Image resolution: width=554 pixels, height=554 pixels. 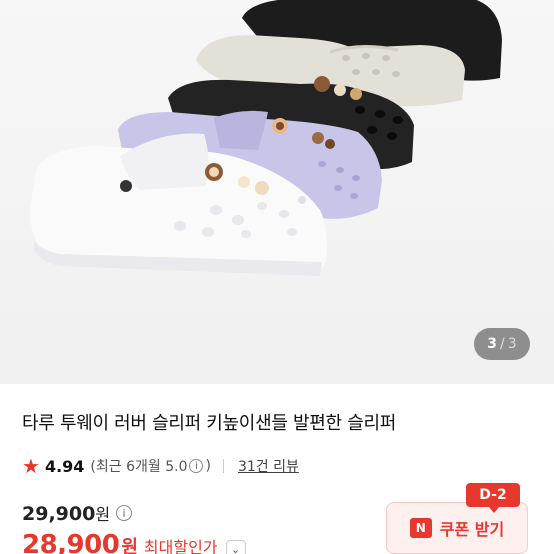 I want to click on recent-rating-suffix: ), so click(x=208, y=466).